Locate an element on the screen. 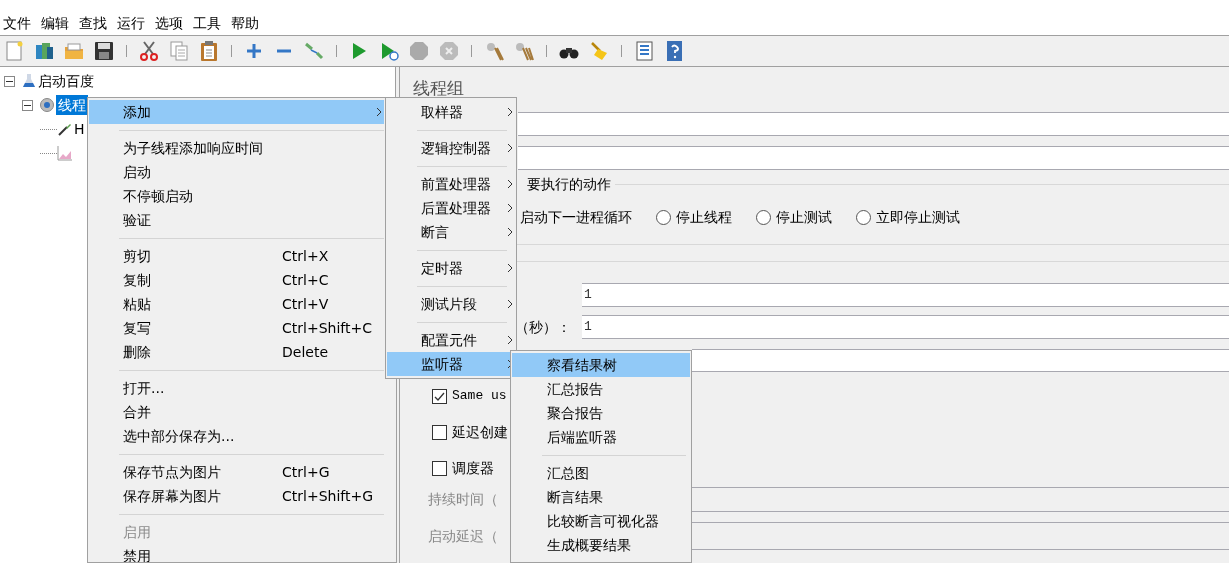  radio-option: 停止测试 is located at coordinates (794, 217).